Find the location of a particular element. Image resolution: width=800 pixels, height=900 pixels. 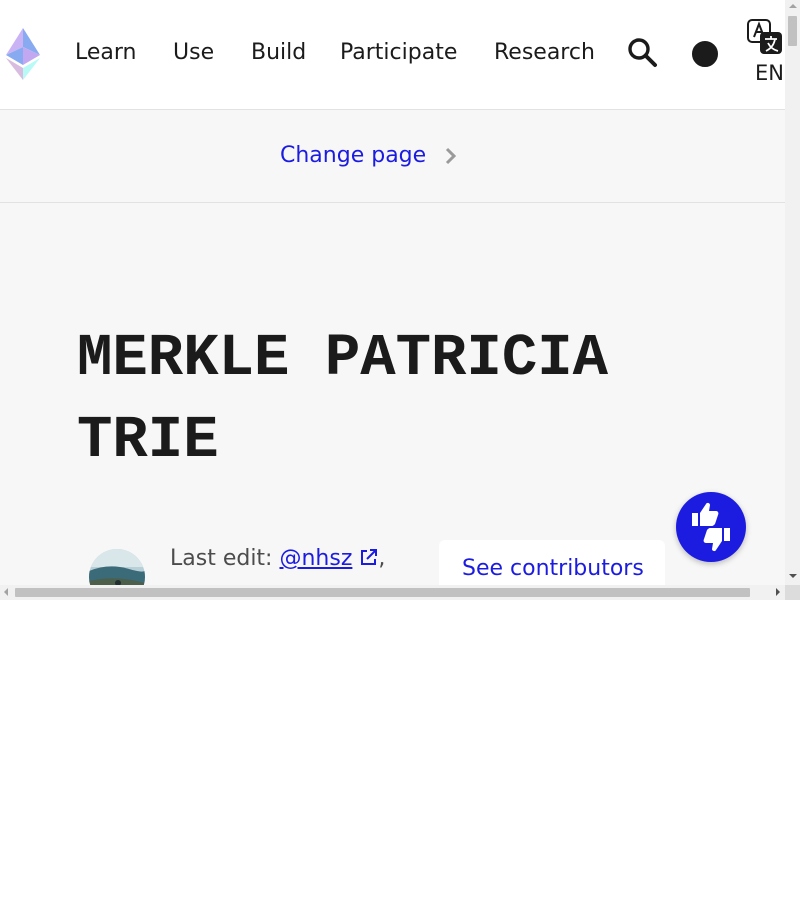

dark-mode-toggle-icon is located at coordinates (705, 54).